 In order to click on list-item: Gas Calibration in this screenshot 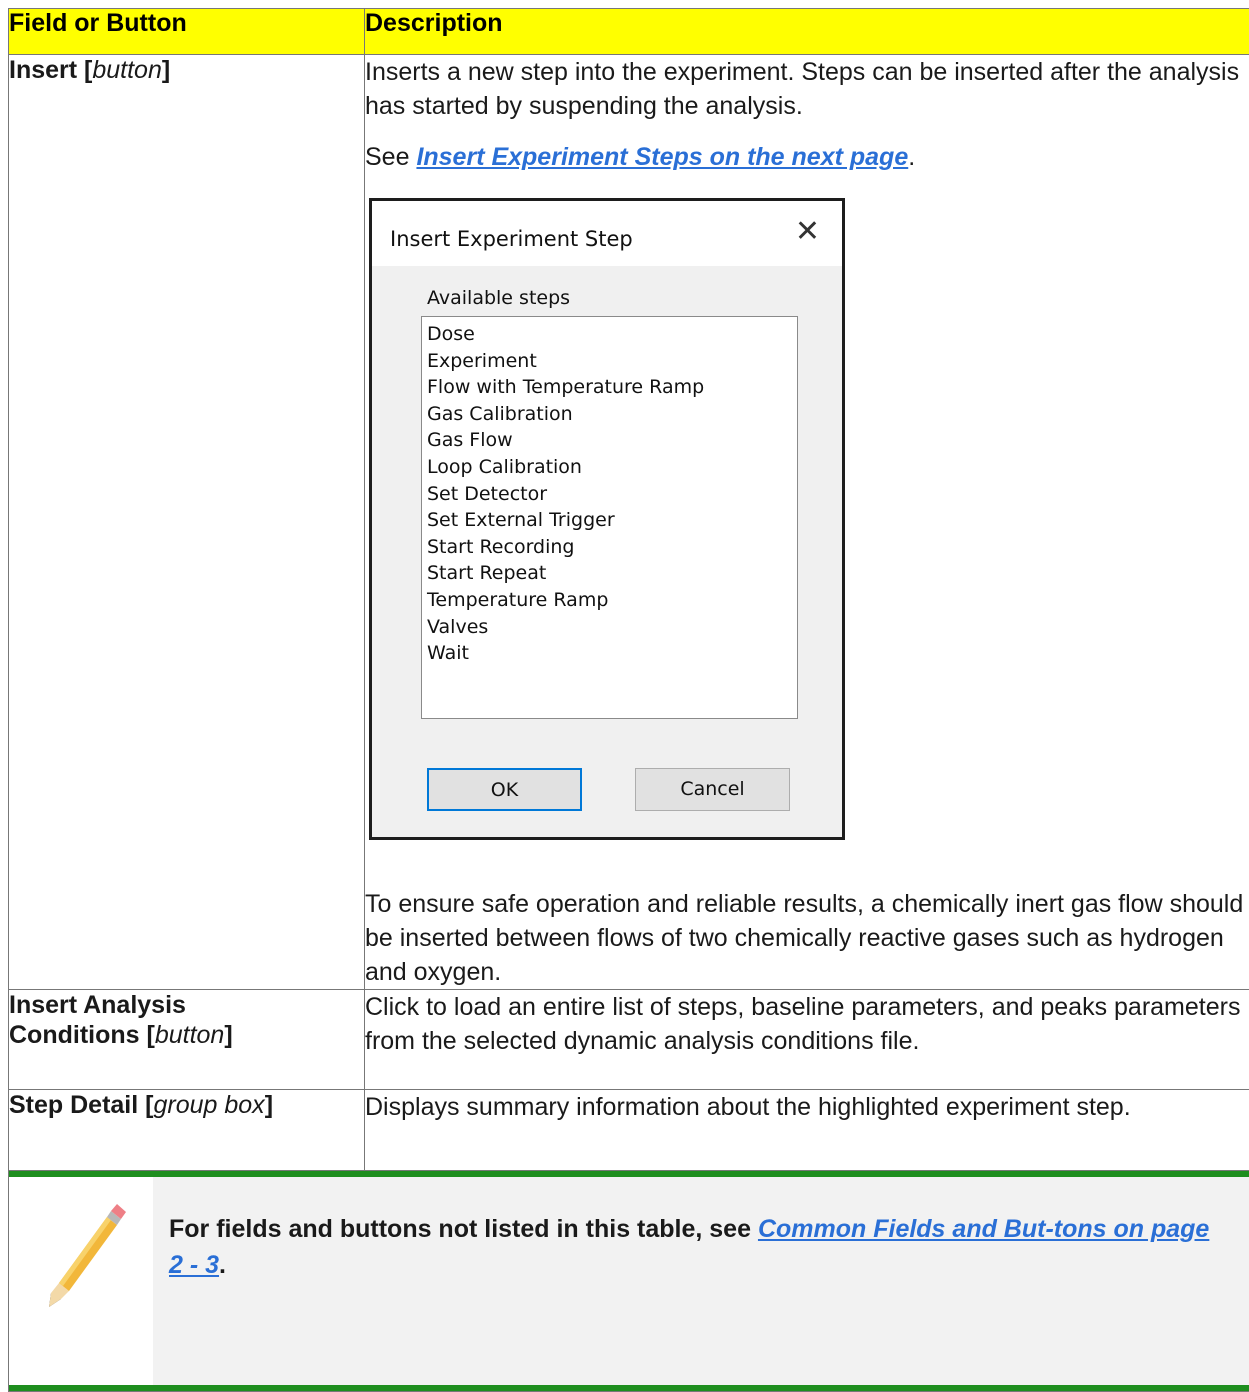, I will do `click(612, 414)`.